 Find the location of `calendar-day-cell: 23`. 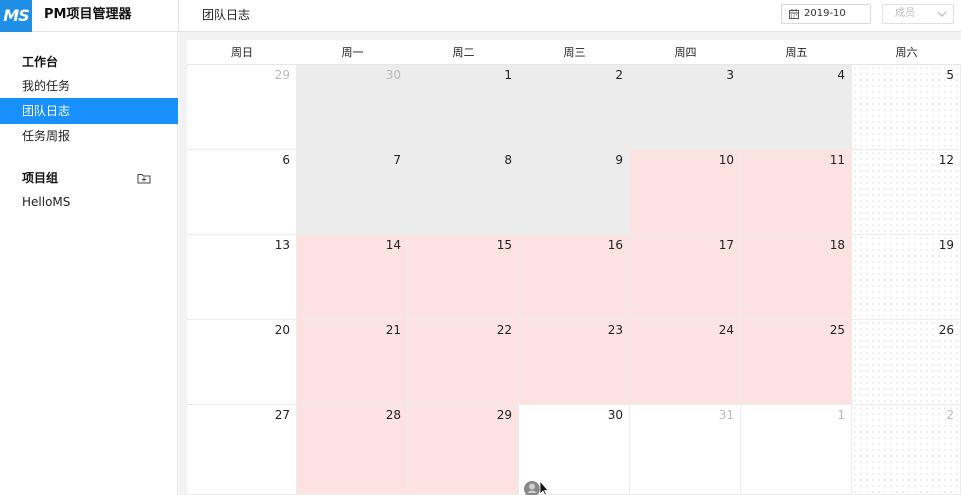

calendar-day-cell: 23 is located at coordinates (574, 362).